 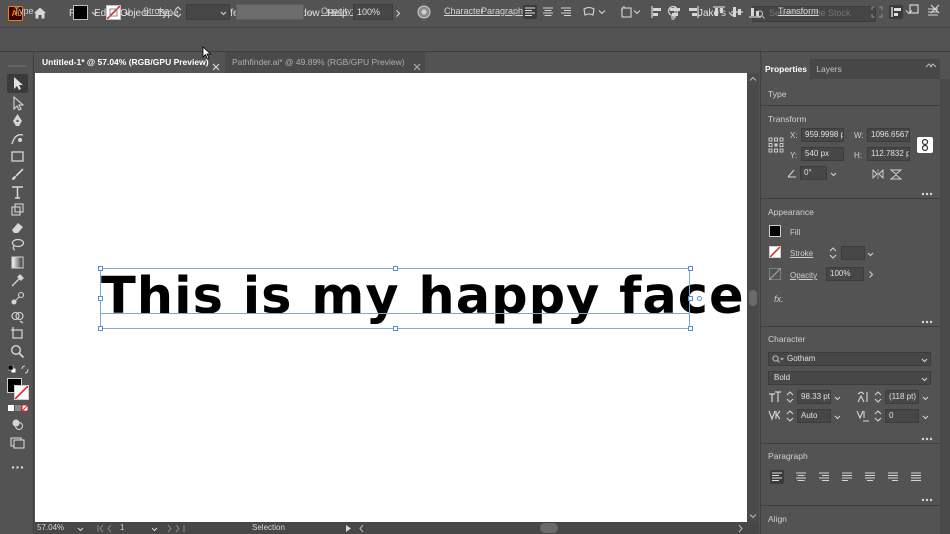 I want to click on home-icon, so click(x=40, y=13).